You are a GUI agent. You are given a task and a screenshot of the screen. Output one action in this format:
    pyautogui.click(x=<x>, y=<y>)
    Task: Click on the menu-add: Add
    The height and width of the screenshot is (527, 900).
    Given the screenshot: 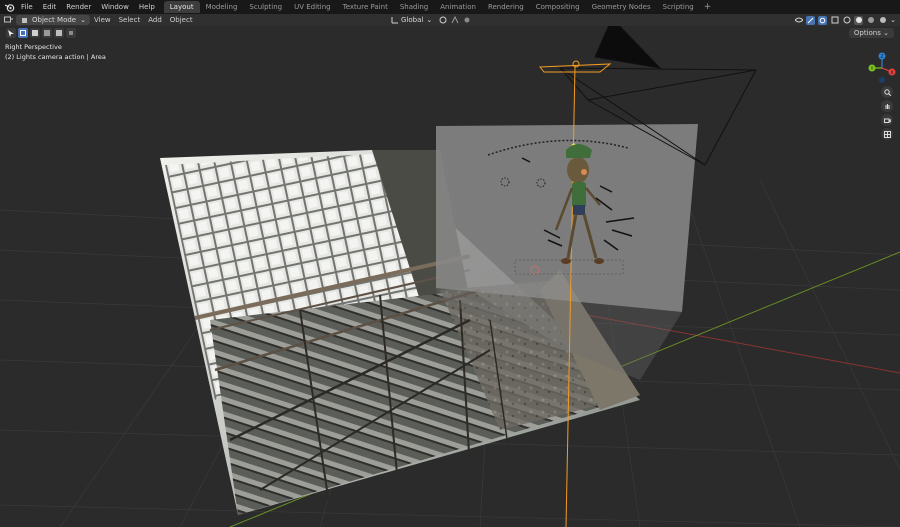 What is the action you would take?
    pyautogui.click(x=155, y=20)
    